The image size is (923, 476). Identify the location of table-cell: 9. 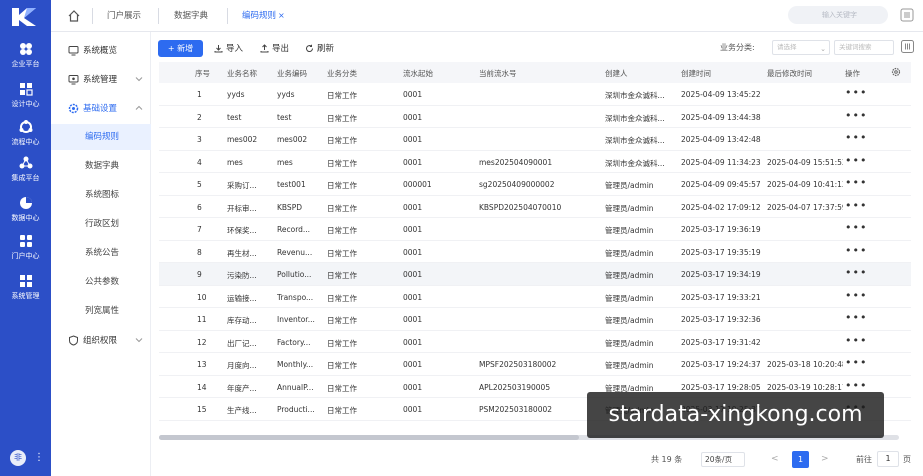
(199, 274).